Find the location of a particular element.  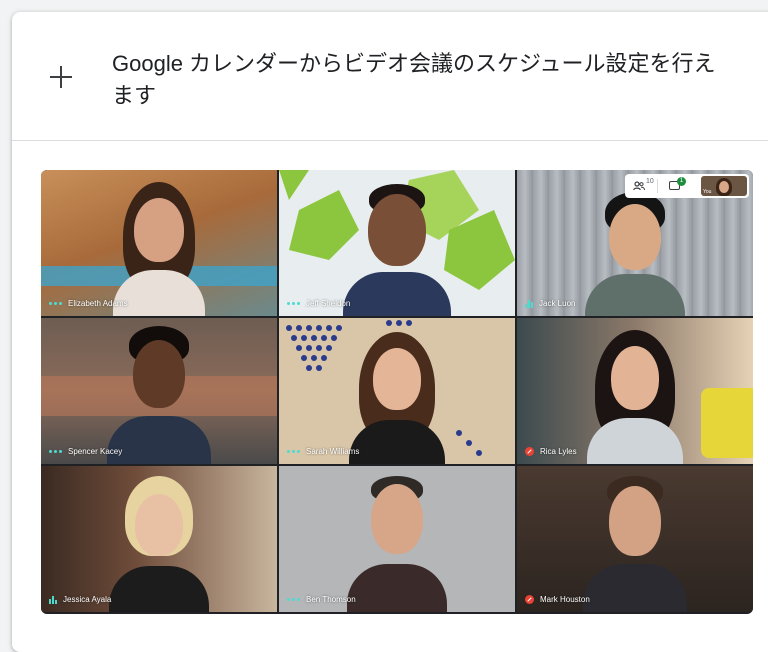

participant-label: Jack Luon is located at coordinates (550, 303).